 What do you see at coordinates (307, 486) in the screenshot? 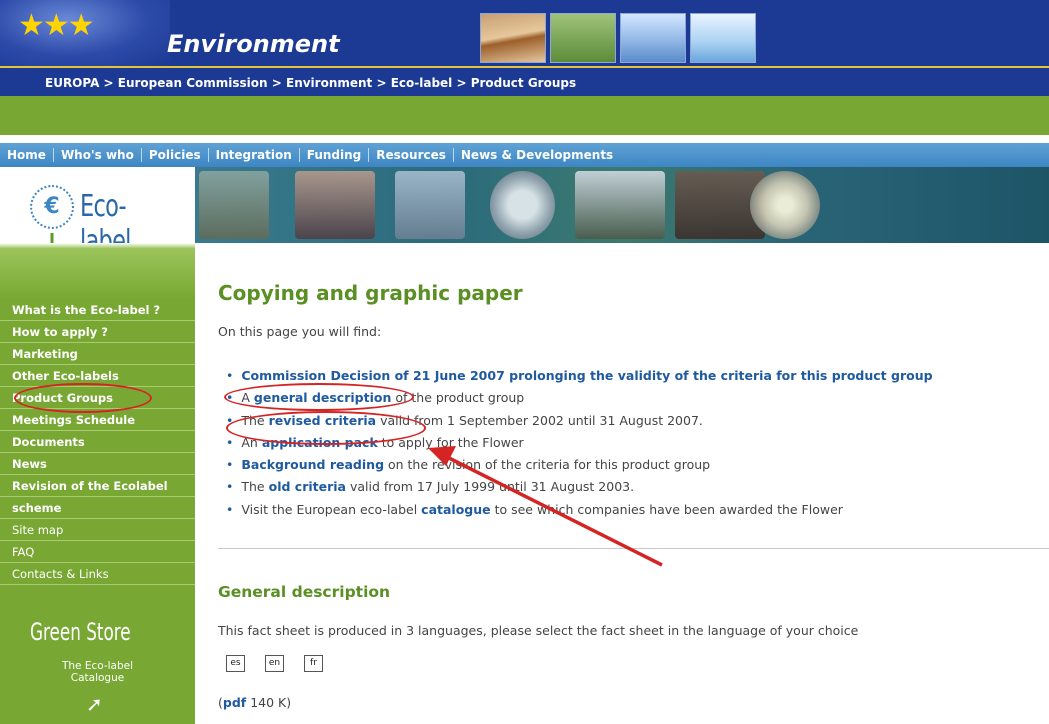
I see `old-criteria-link: old criteria` at bounding box center [307, 486].